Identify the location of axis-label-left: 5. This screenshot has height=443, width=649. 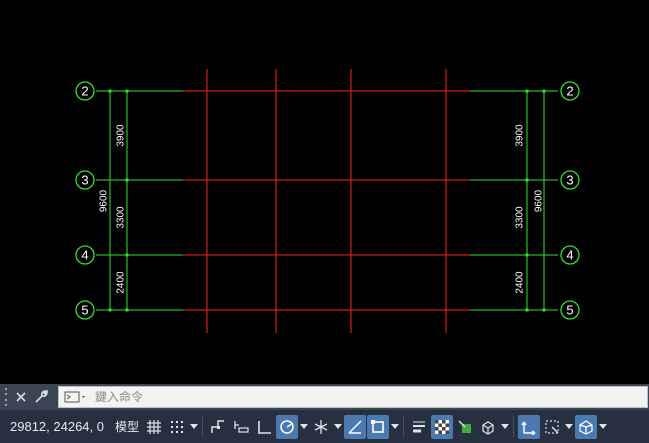
(84, 309).